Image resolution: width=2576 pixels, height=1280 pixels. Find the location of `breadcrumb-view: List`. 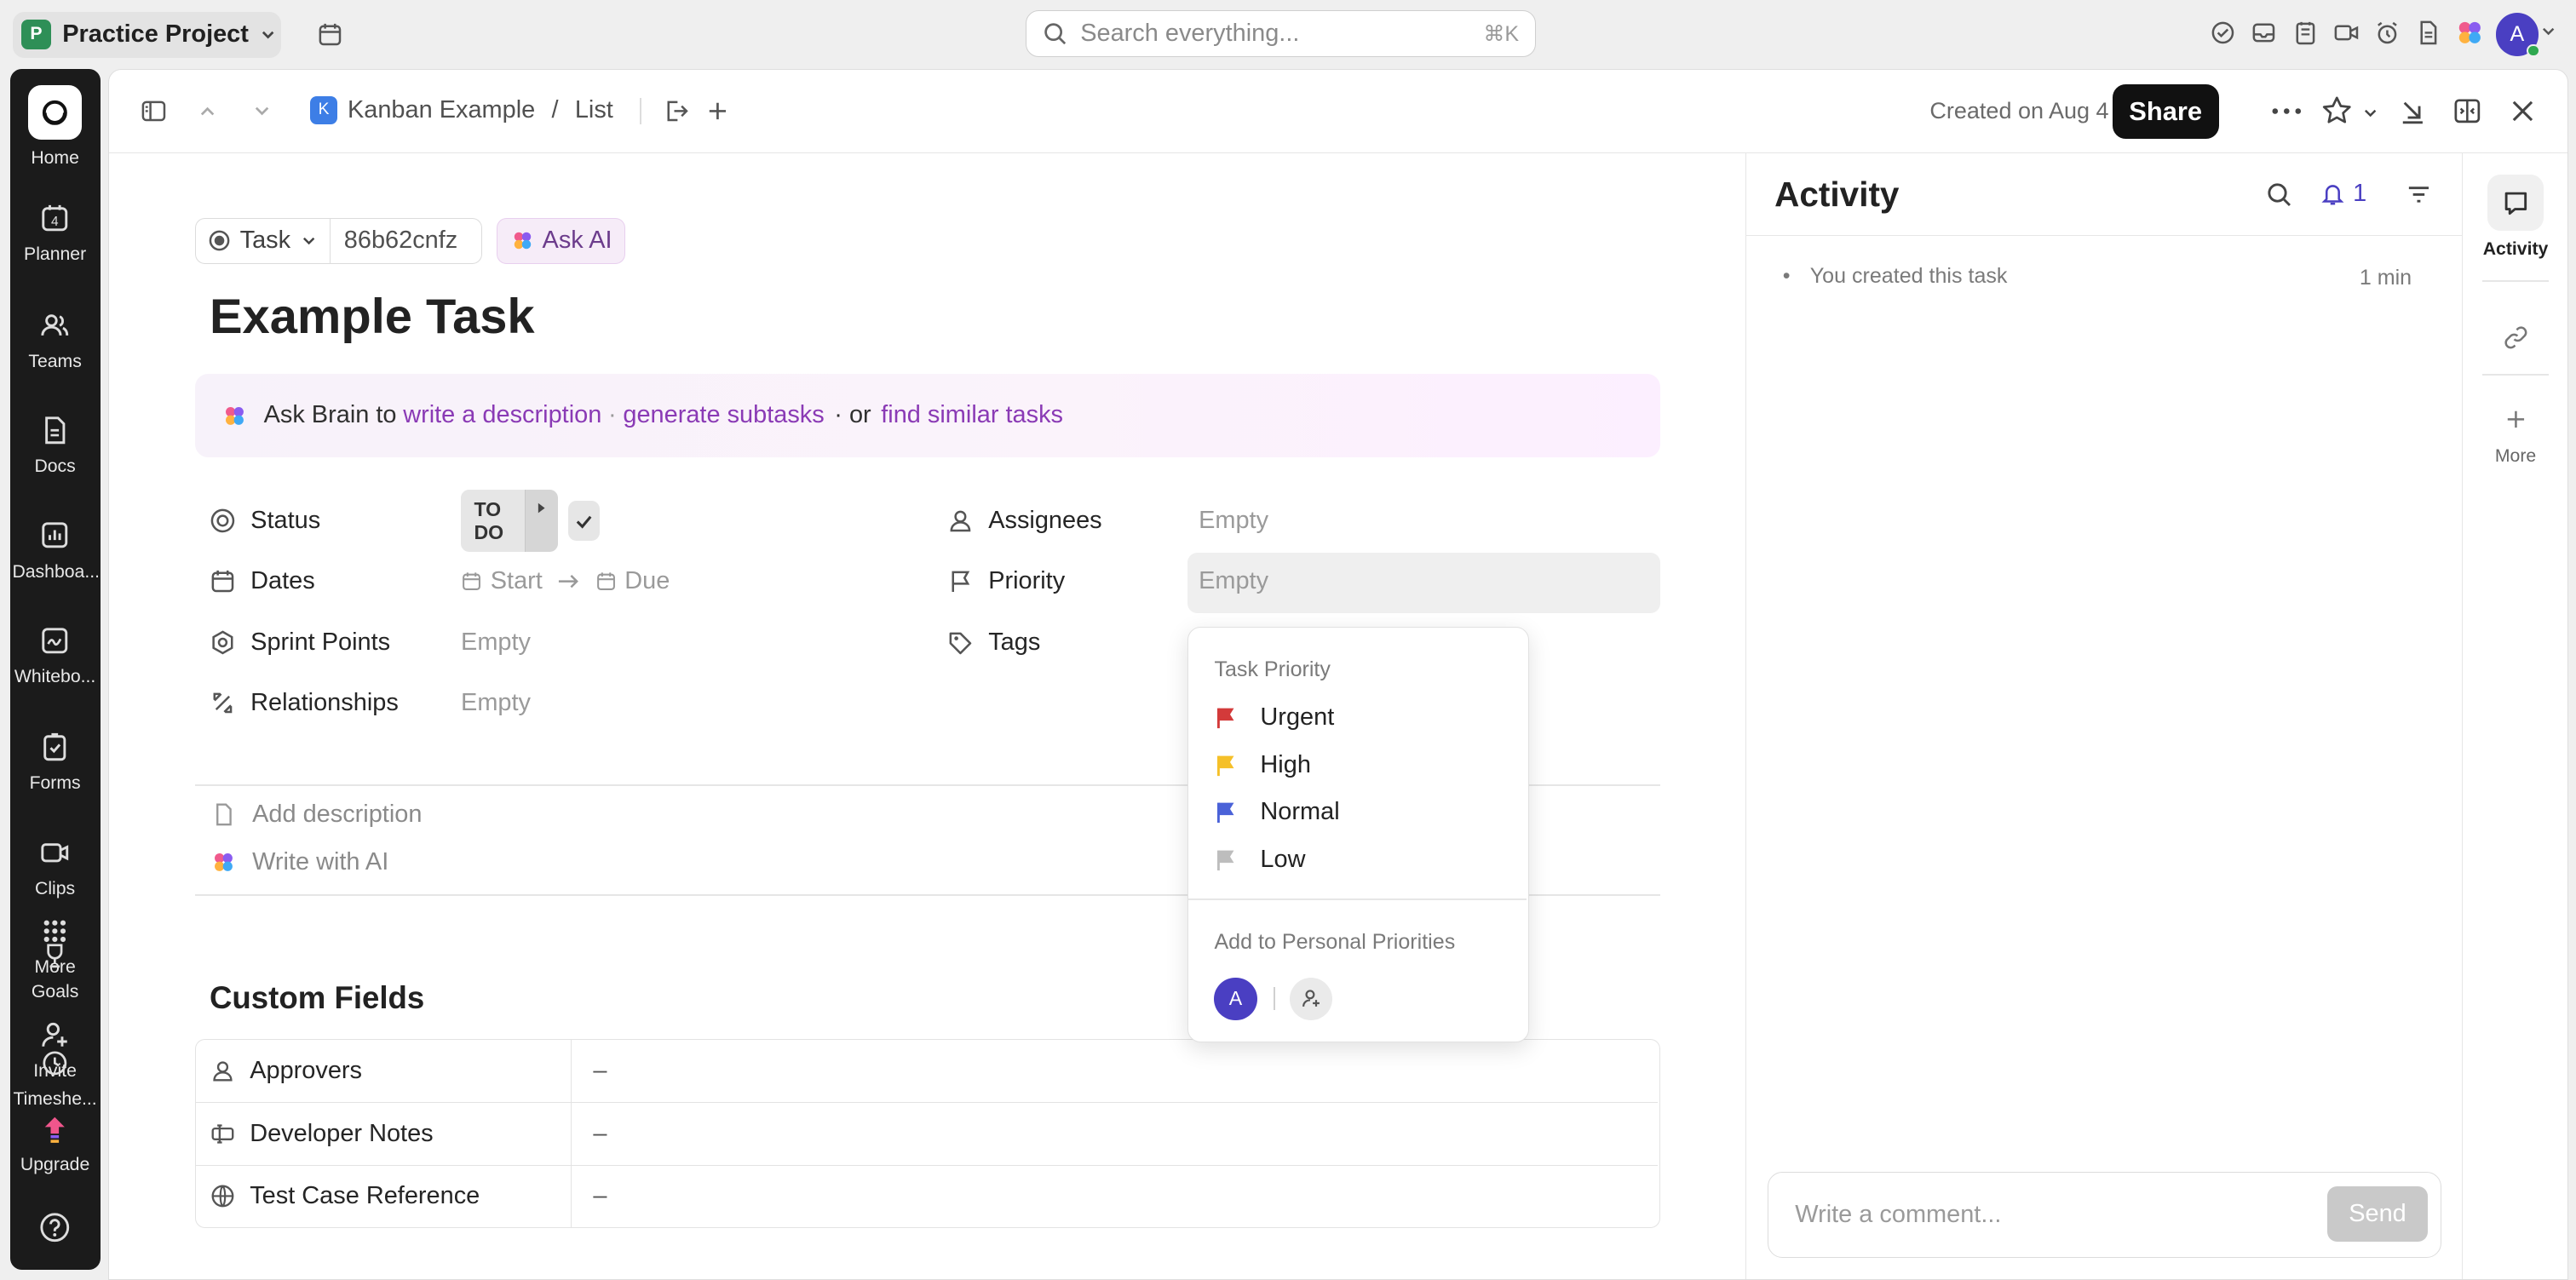

breadcrumb-view: List is located at coordinates (594, 110).